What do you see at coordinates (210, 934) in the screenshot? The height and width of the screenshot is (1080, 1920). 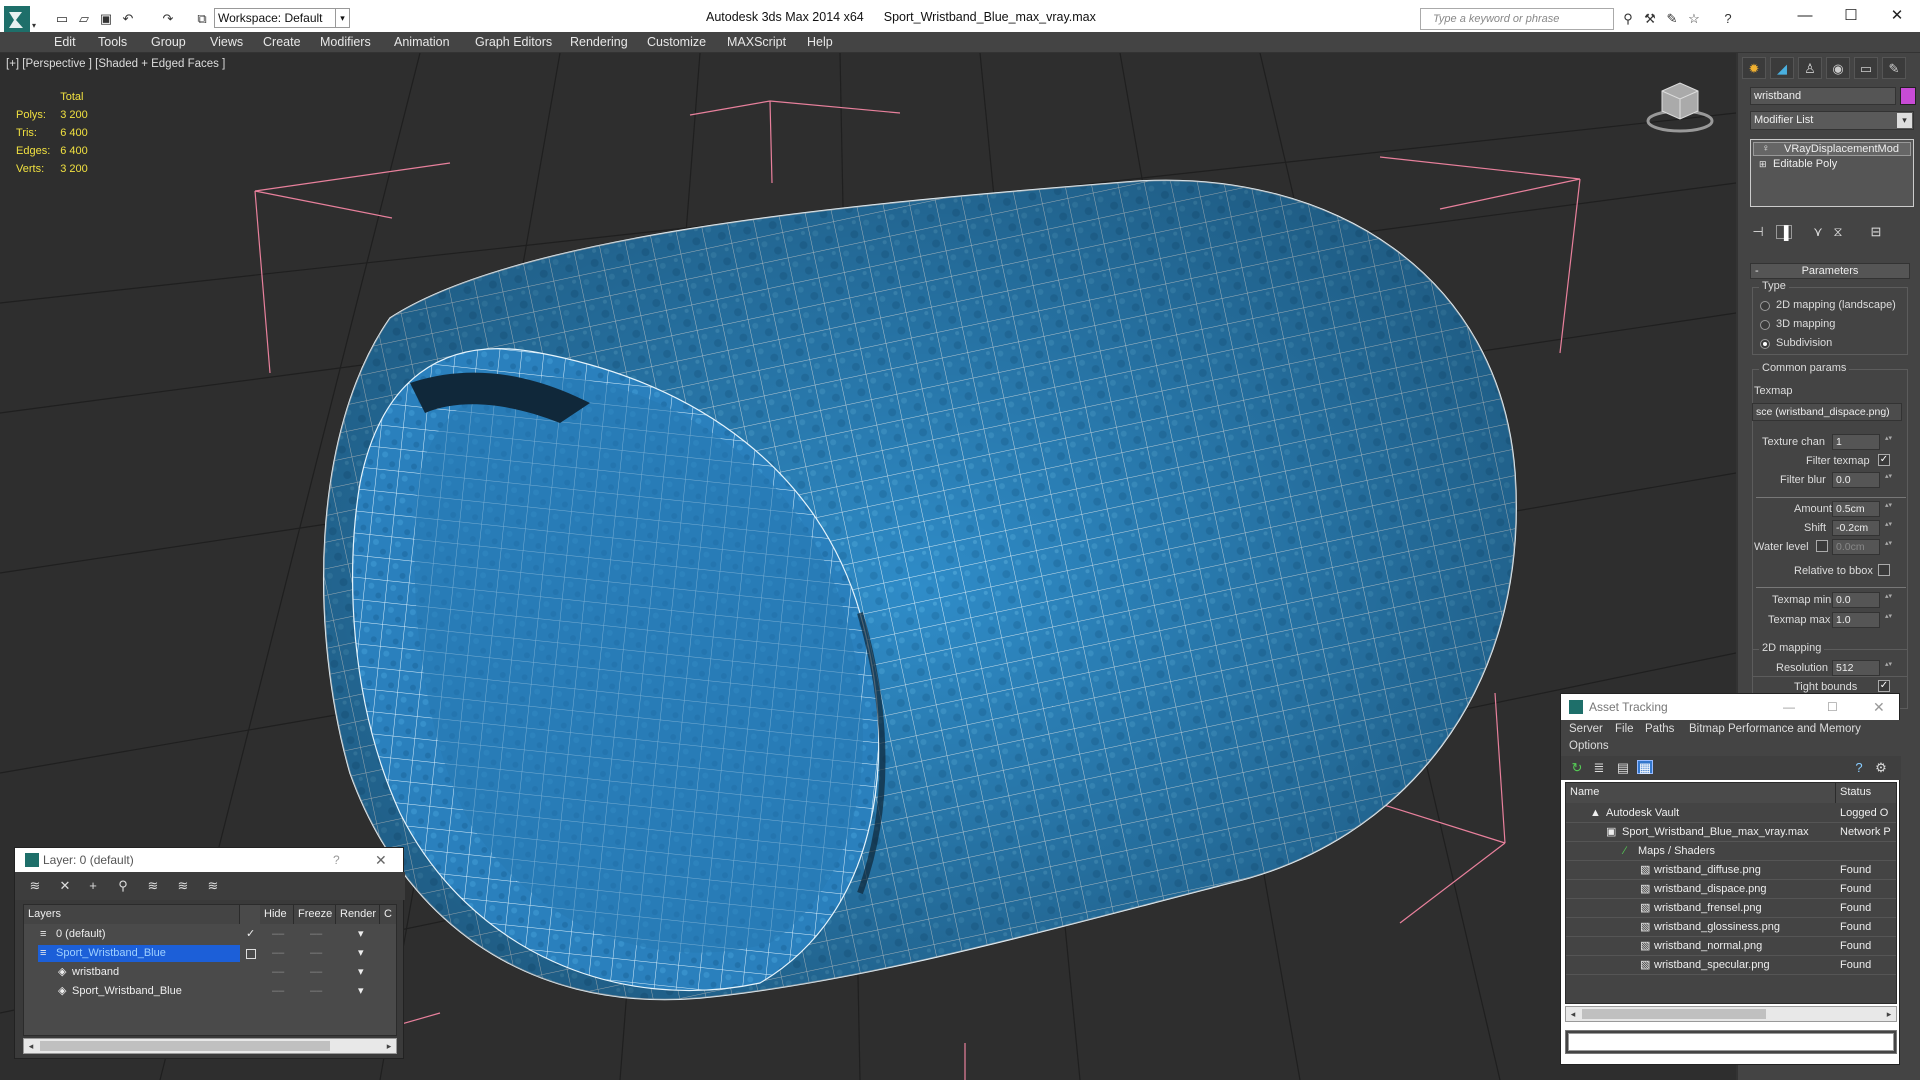 I see `layer-row: ≡ 0 (default) ✓ –– –– ▾` at bounding box center [210, 934].